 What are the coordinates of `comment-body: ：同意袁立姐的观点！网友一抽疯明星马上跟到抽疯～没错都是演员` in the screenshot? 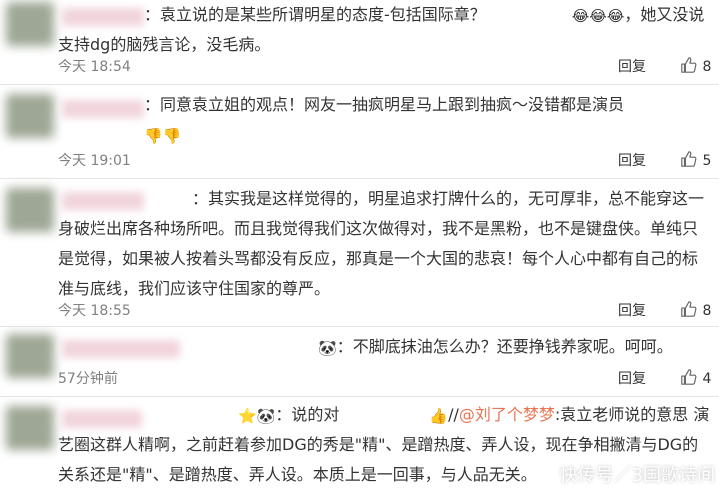 It's located at (384, 104).